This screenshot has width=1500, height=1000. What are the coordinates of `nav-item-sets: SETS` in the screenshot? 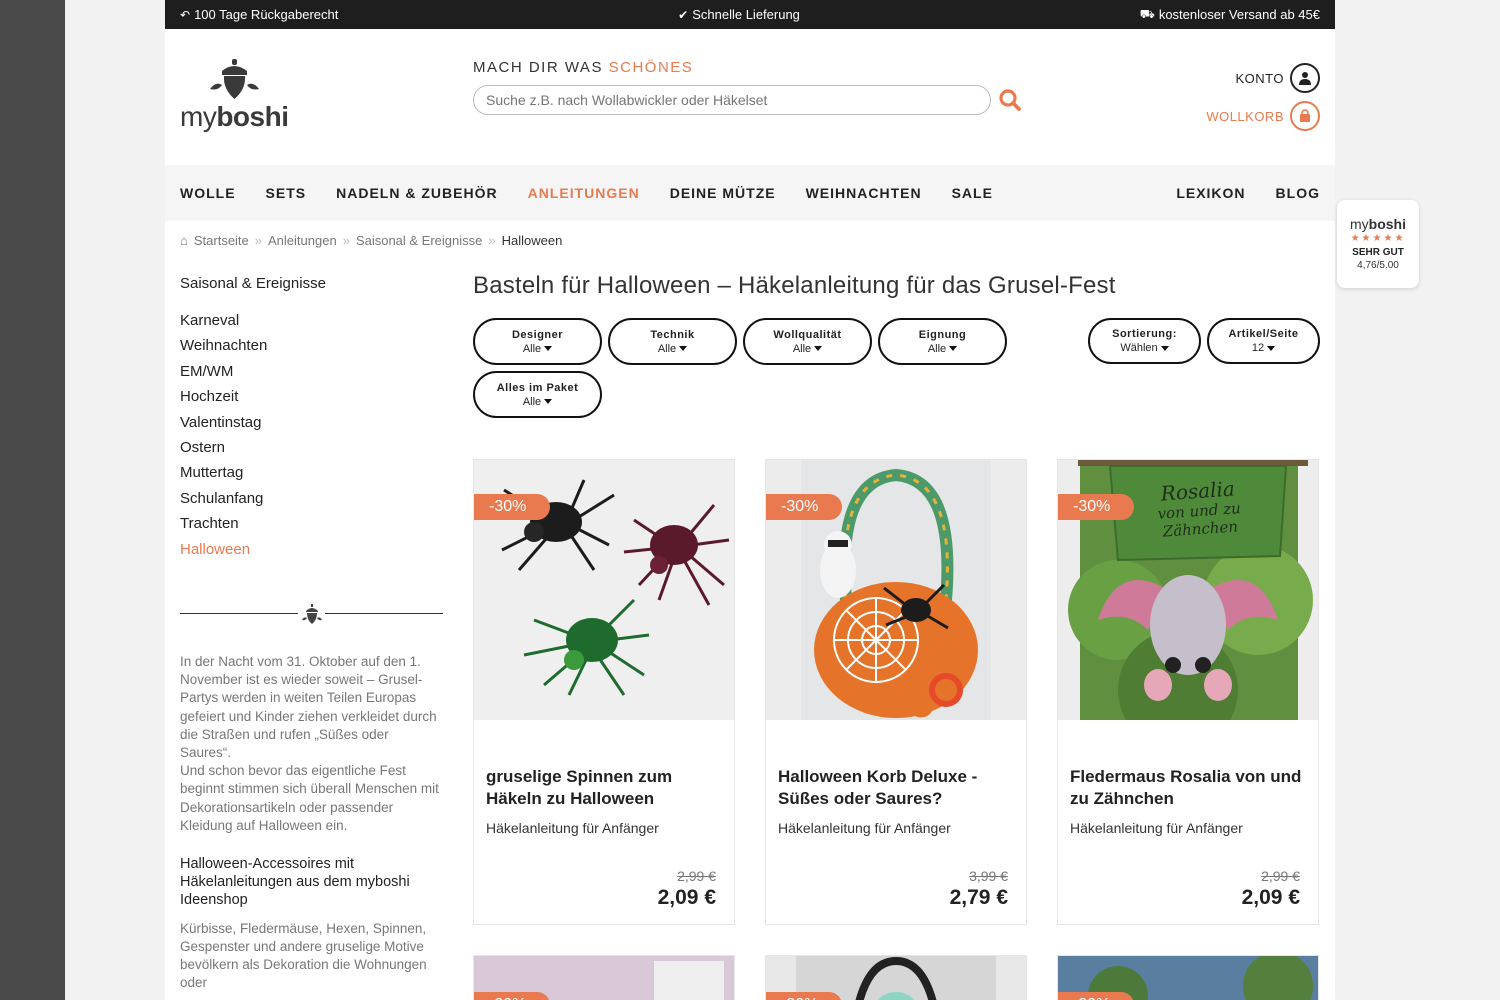 It's located at (286, 193).